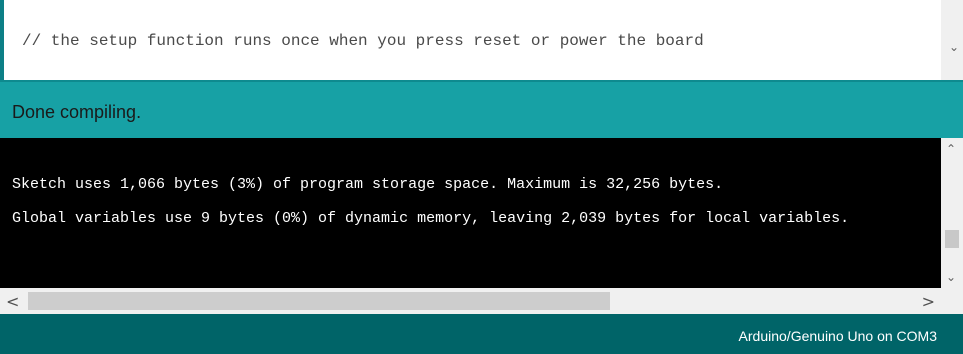 The image size is (963, 354). Describe the element at coordinates (12, 301) in the screenshot. I see `chevron-left-icon: <` at that location.